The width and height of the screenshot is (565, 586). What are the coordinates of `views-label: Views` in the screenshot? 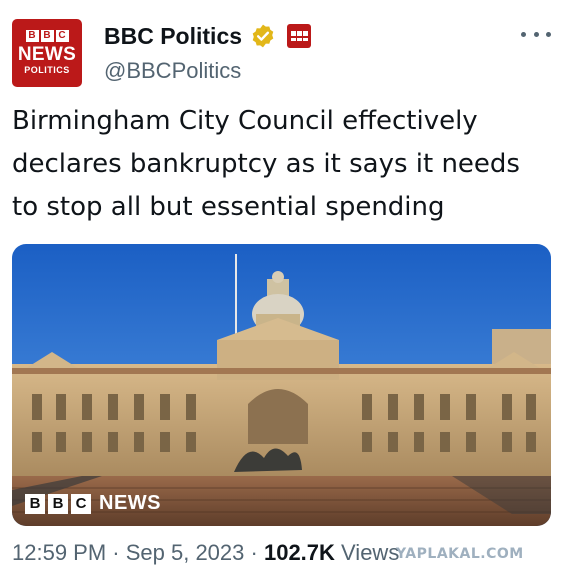 It's located at (367, 552).